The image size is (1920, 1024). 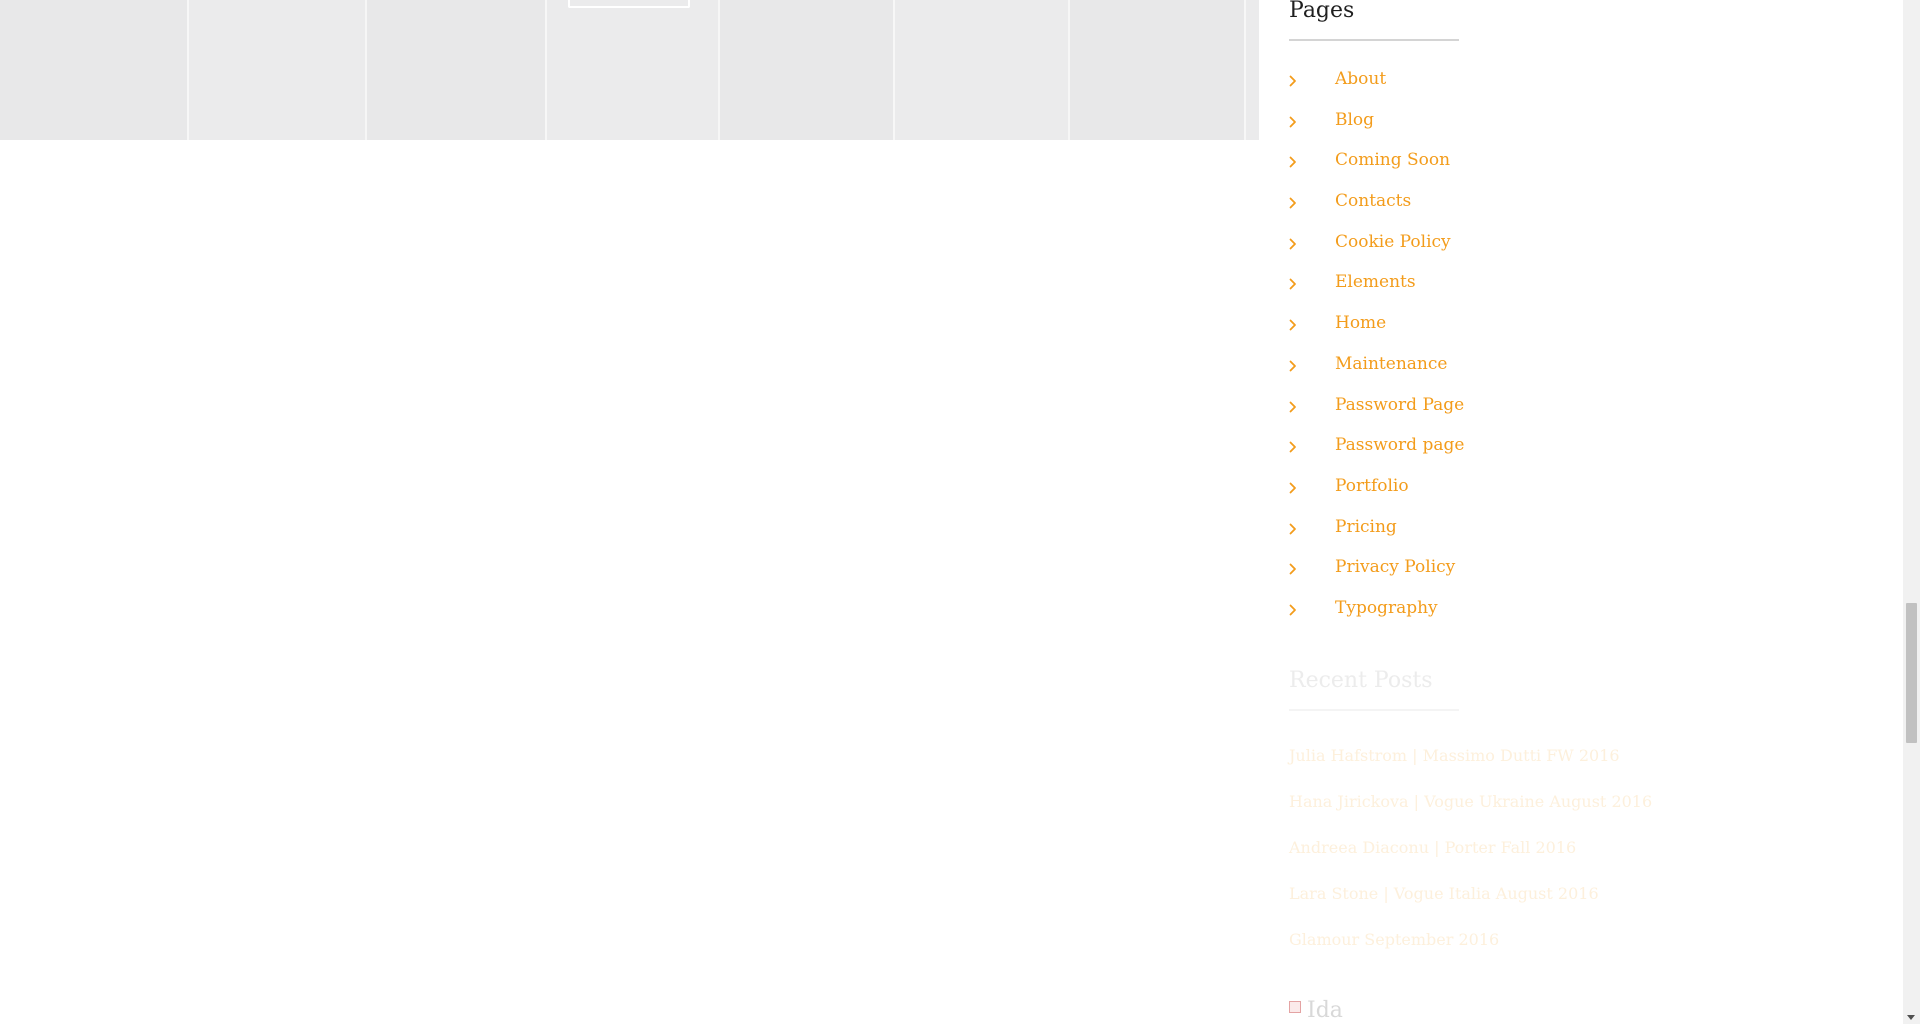 I want to click on page-link: Home, so click(x=1360, y=323).